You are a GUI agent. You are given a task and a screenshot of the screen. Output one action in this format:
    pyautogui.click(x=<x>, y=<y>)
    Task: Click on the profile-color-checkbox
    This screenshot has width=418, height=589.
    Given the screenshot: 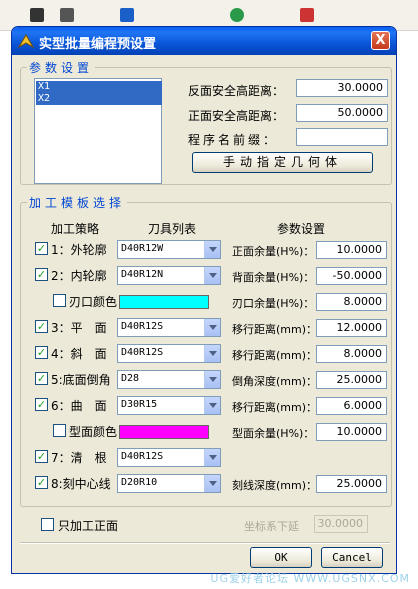 What is the action you would take?
    pyautogui.click(x=59, y=430)
    